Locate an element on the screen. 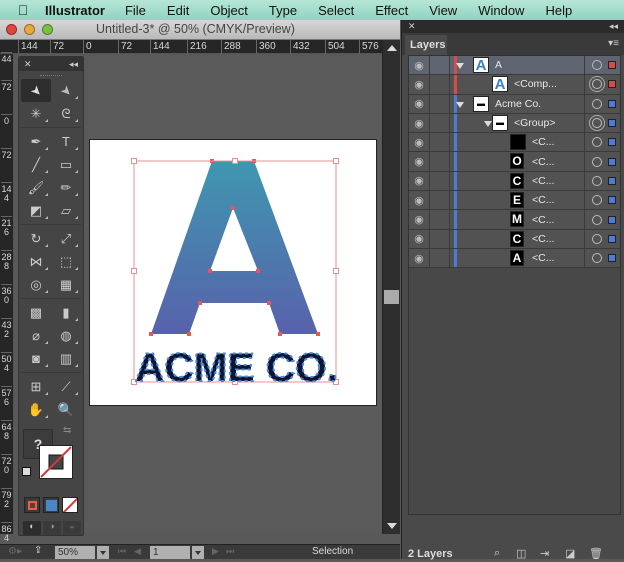 The width and height of the screenshot is (624, 562). scroll-up-arrow-icon is located at coordinates (392, 48).